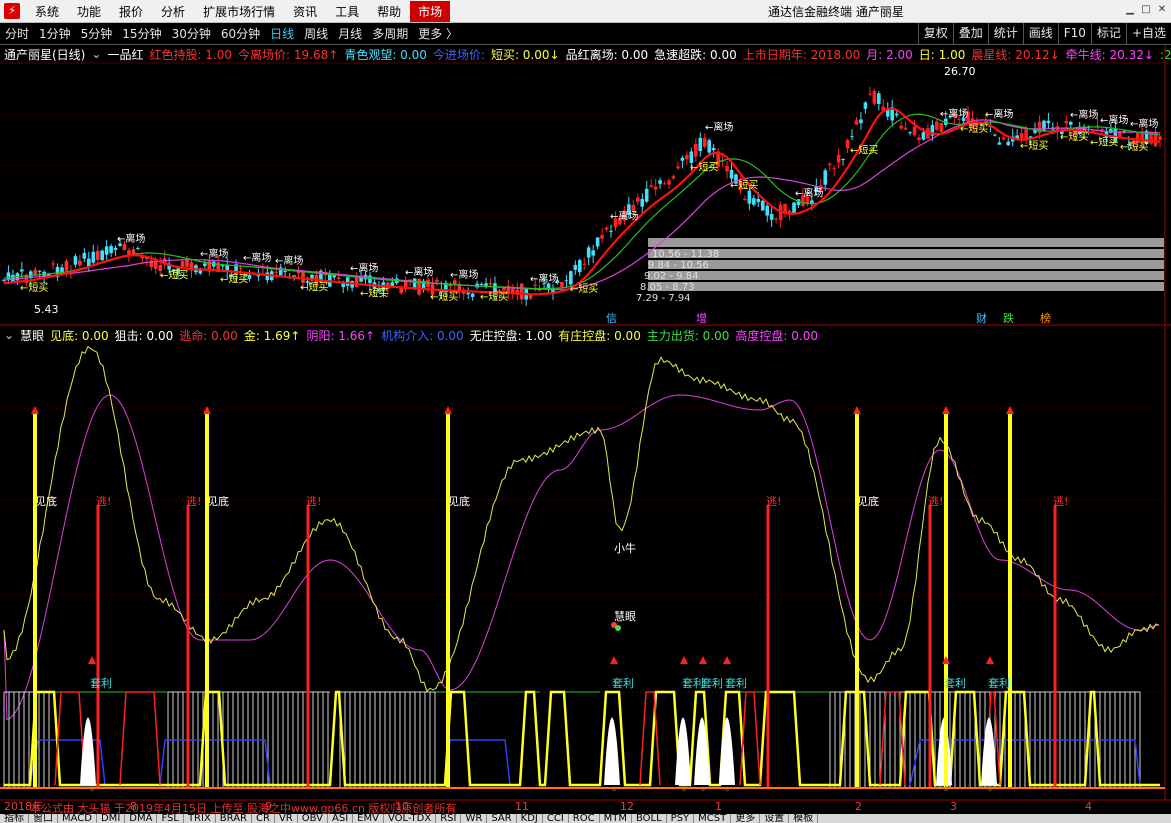  What do you see at coordinates (649, 818) in the screenshot?
I see `indicator-tab-21: BOLL` at bounding box center [649, 818].